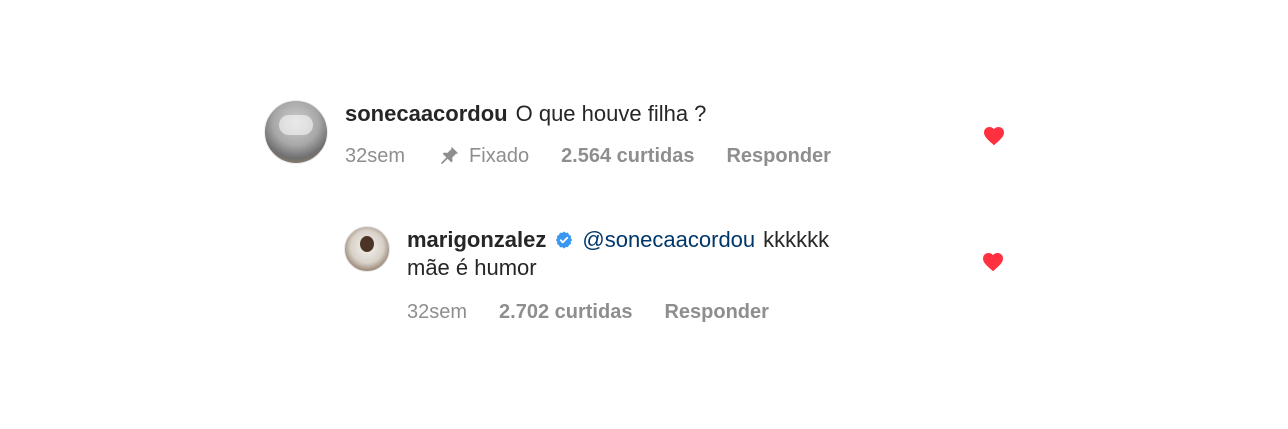 The image size is (1288, 429). Describe the element at coordinates (565, 312) in the screenshot. I see `reply-likes-count: 2.702 curtidas` at that location.